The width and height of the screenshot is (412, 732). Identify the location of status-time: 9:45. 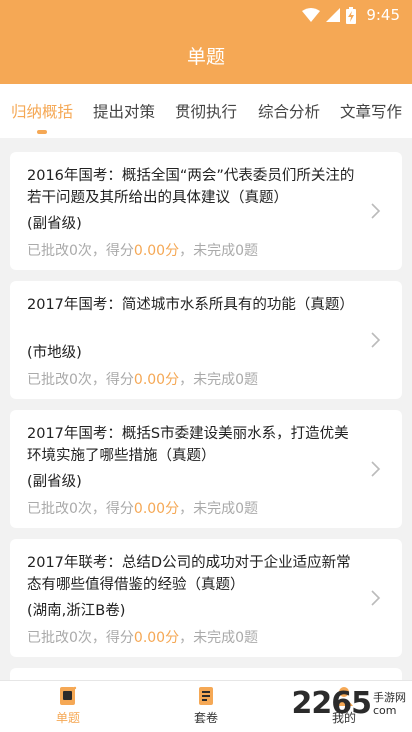
(383, 15).